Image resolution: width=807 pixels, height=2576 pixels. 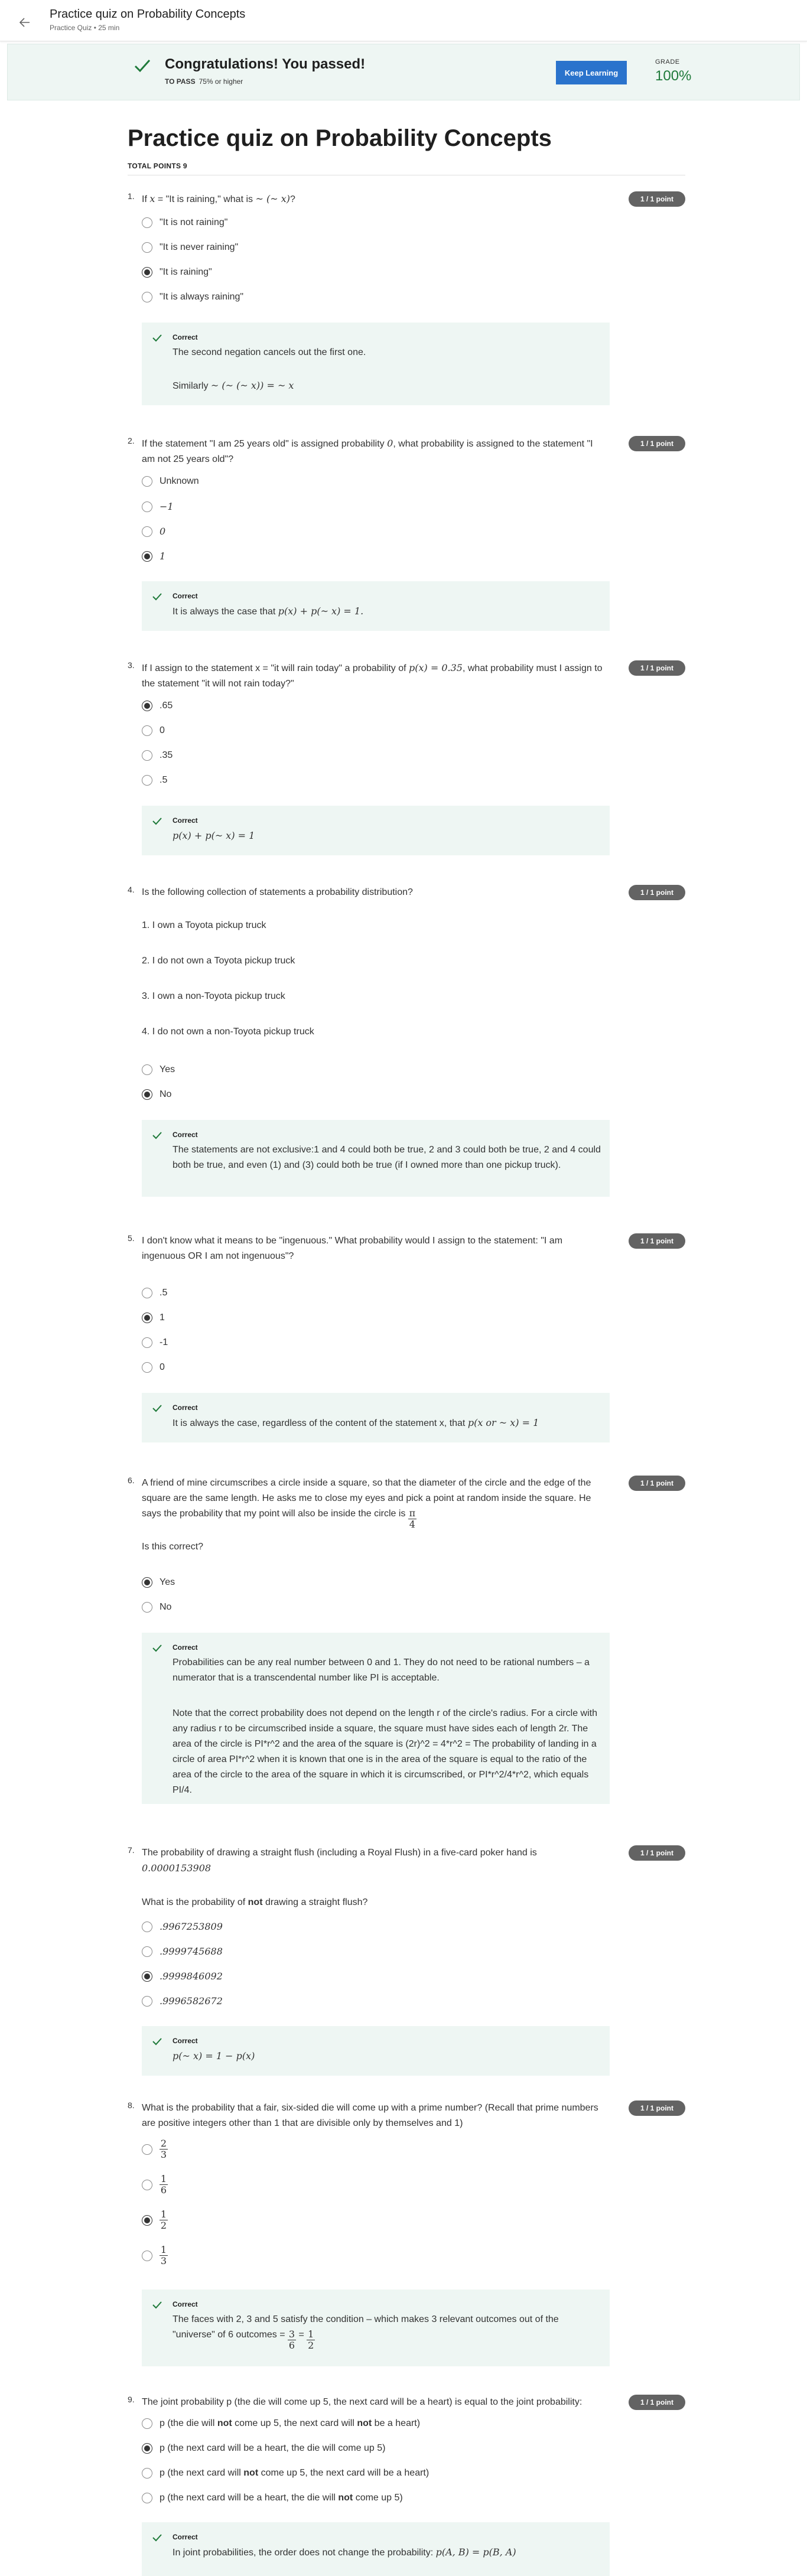 What do you see at coordinates (184, 222) in the screenshot?
I see `option: "It is not raining"` at bounding box center [184, 222].